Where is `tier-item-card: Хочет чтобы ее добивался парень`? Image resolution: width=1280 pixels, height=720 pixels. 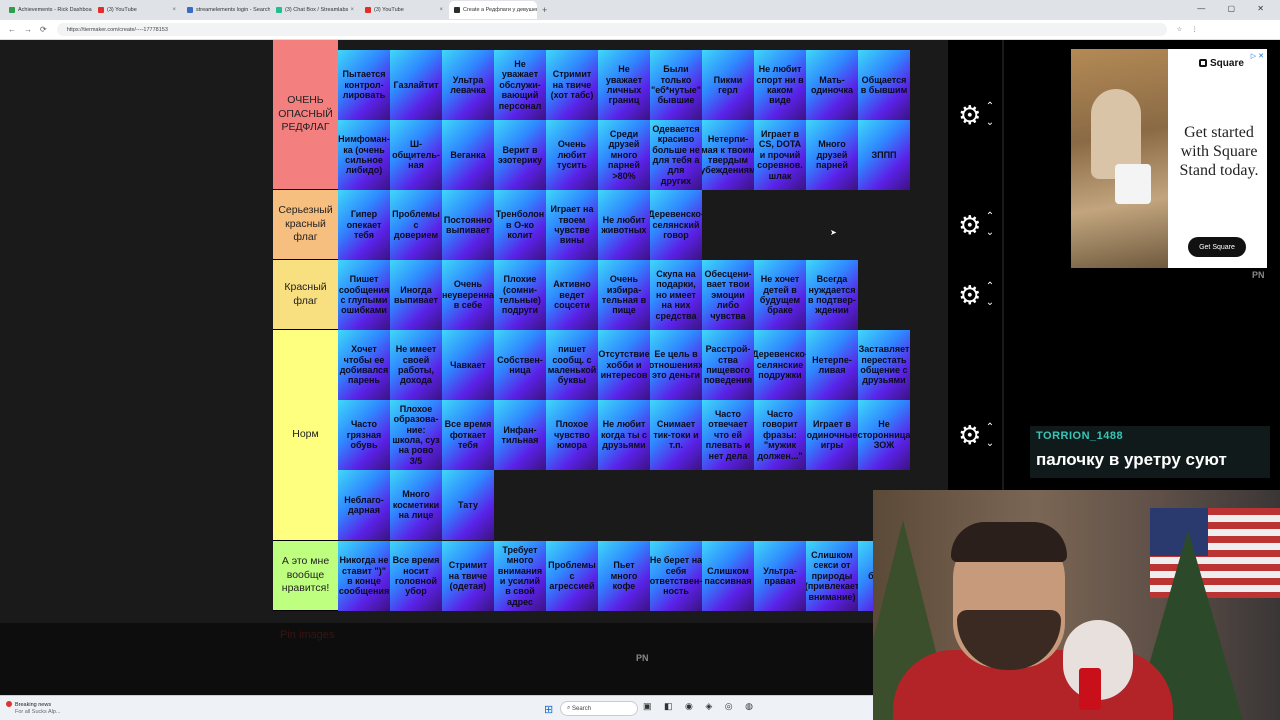 tier-item-card: Хочет чтобы ее добивался парень is located at coordinates (364, 365).